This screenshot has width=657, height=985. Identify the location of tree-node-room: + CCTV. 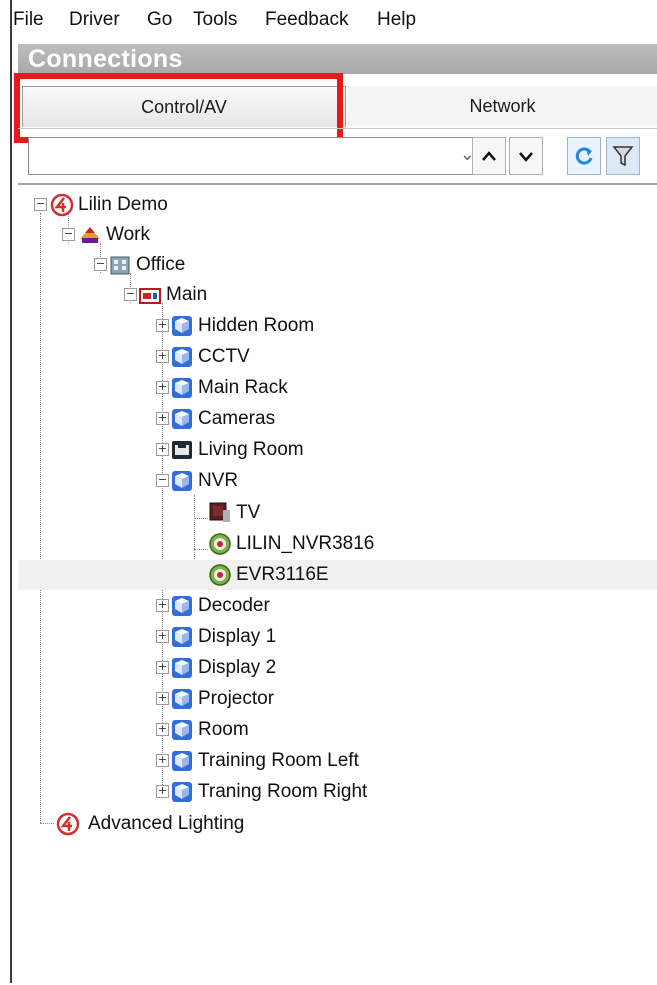
(337, 357).